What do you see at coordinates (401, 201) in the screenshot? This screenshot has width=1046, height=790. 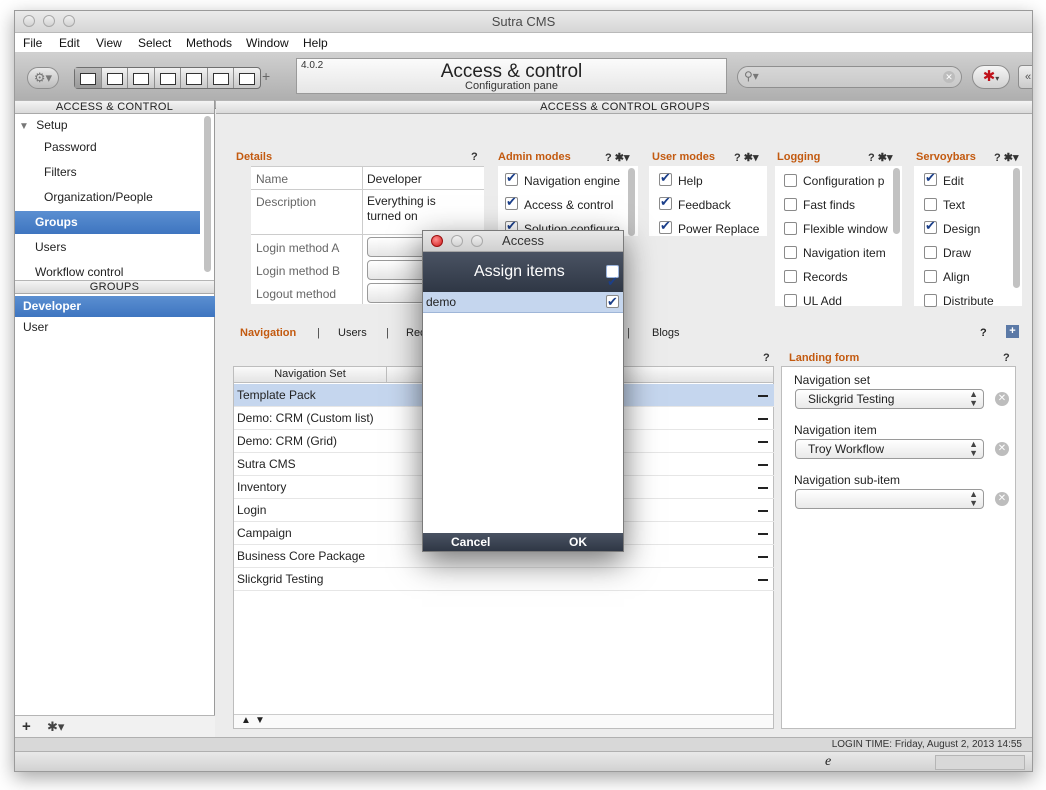 I see `description-line-1: Everything is` at bounding box center [401, 201].